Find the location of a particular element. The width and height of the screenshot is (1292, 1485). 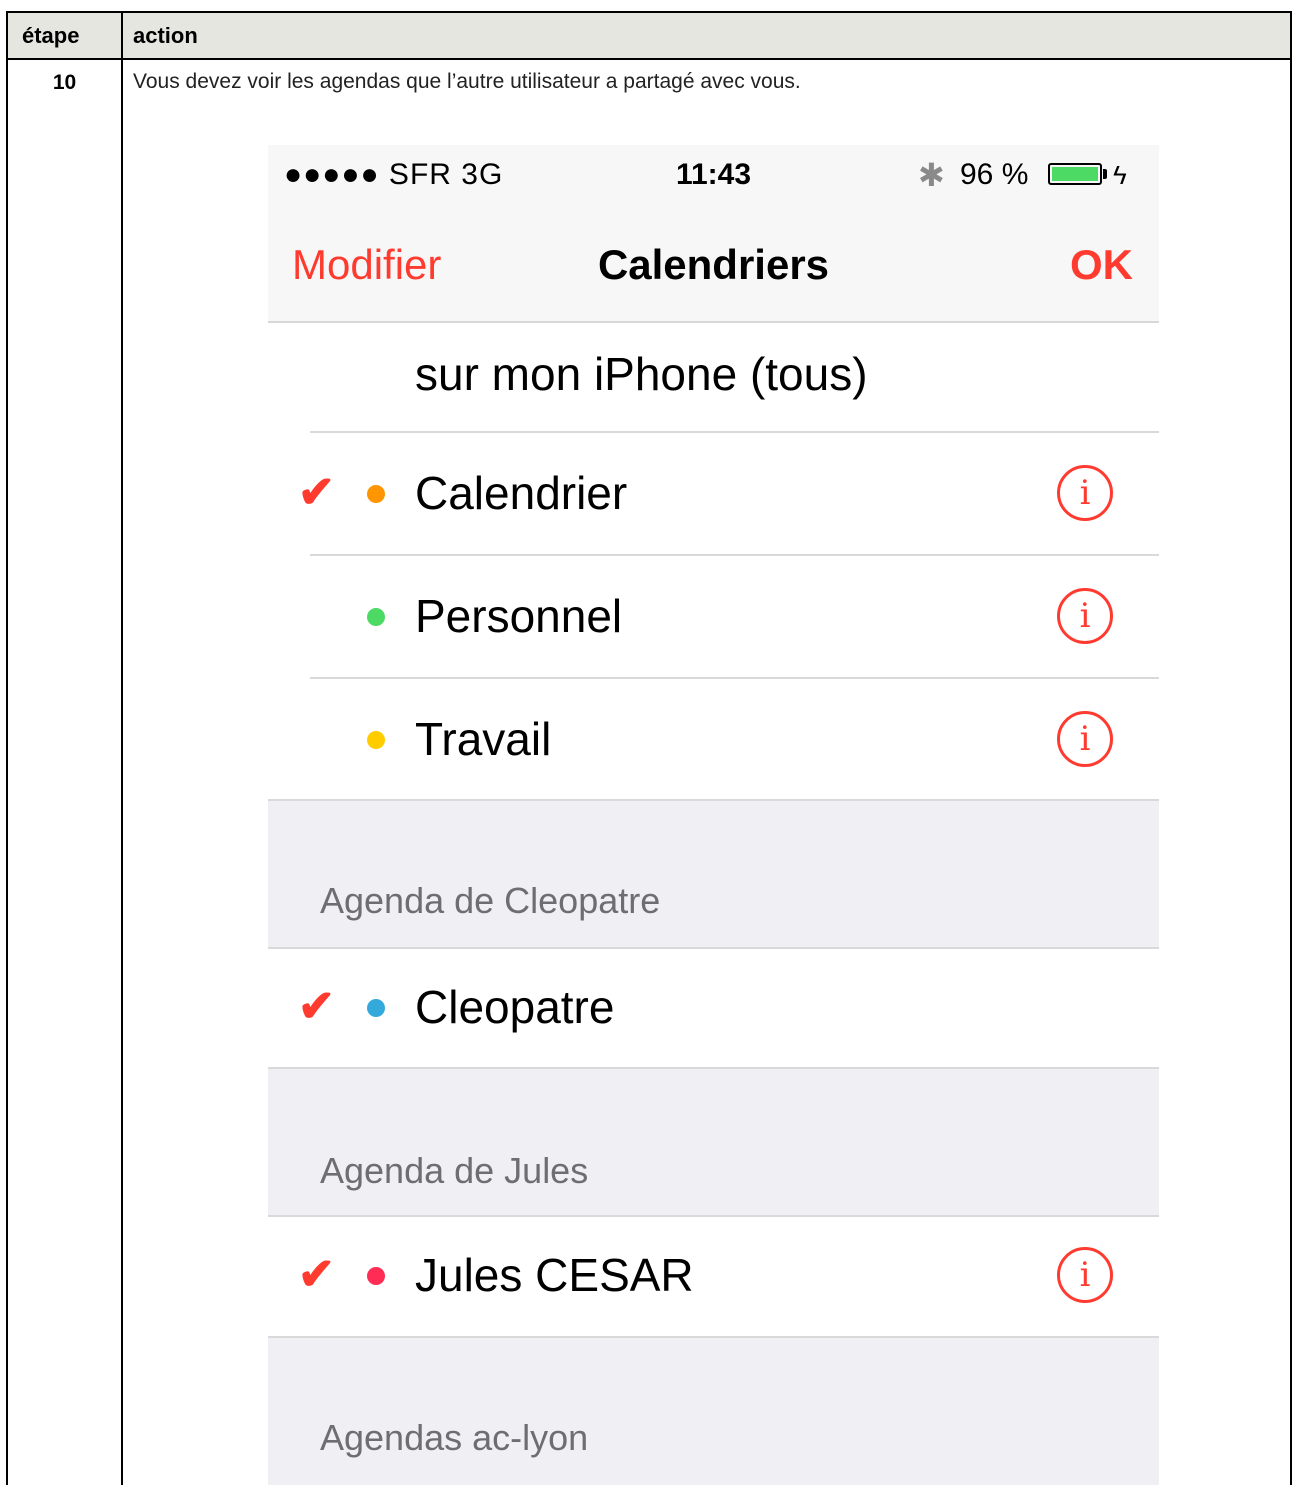

bluetooth-icon: ✱ is located at coordinates (931, 175).